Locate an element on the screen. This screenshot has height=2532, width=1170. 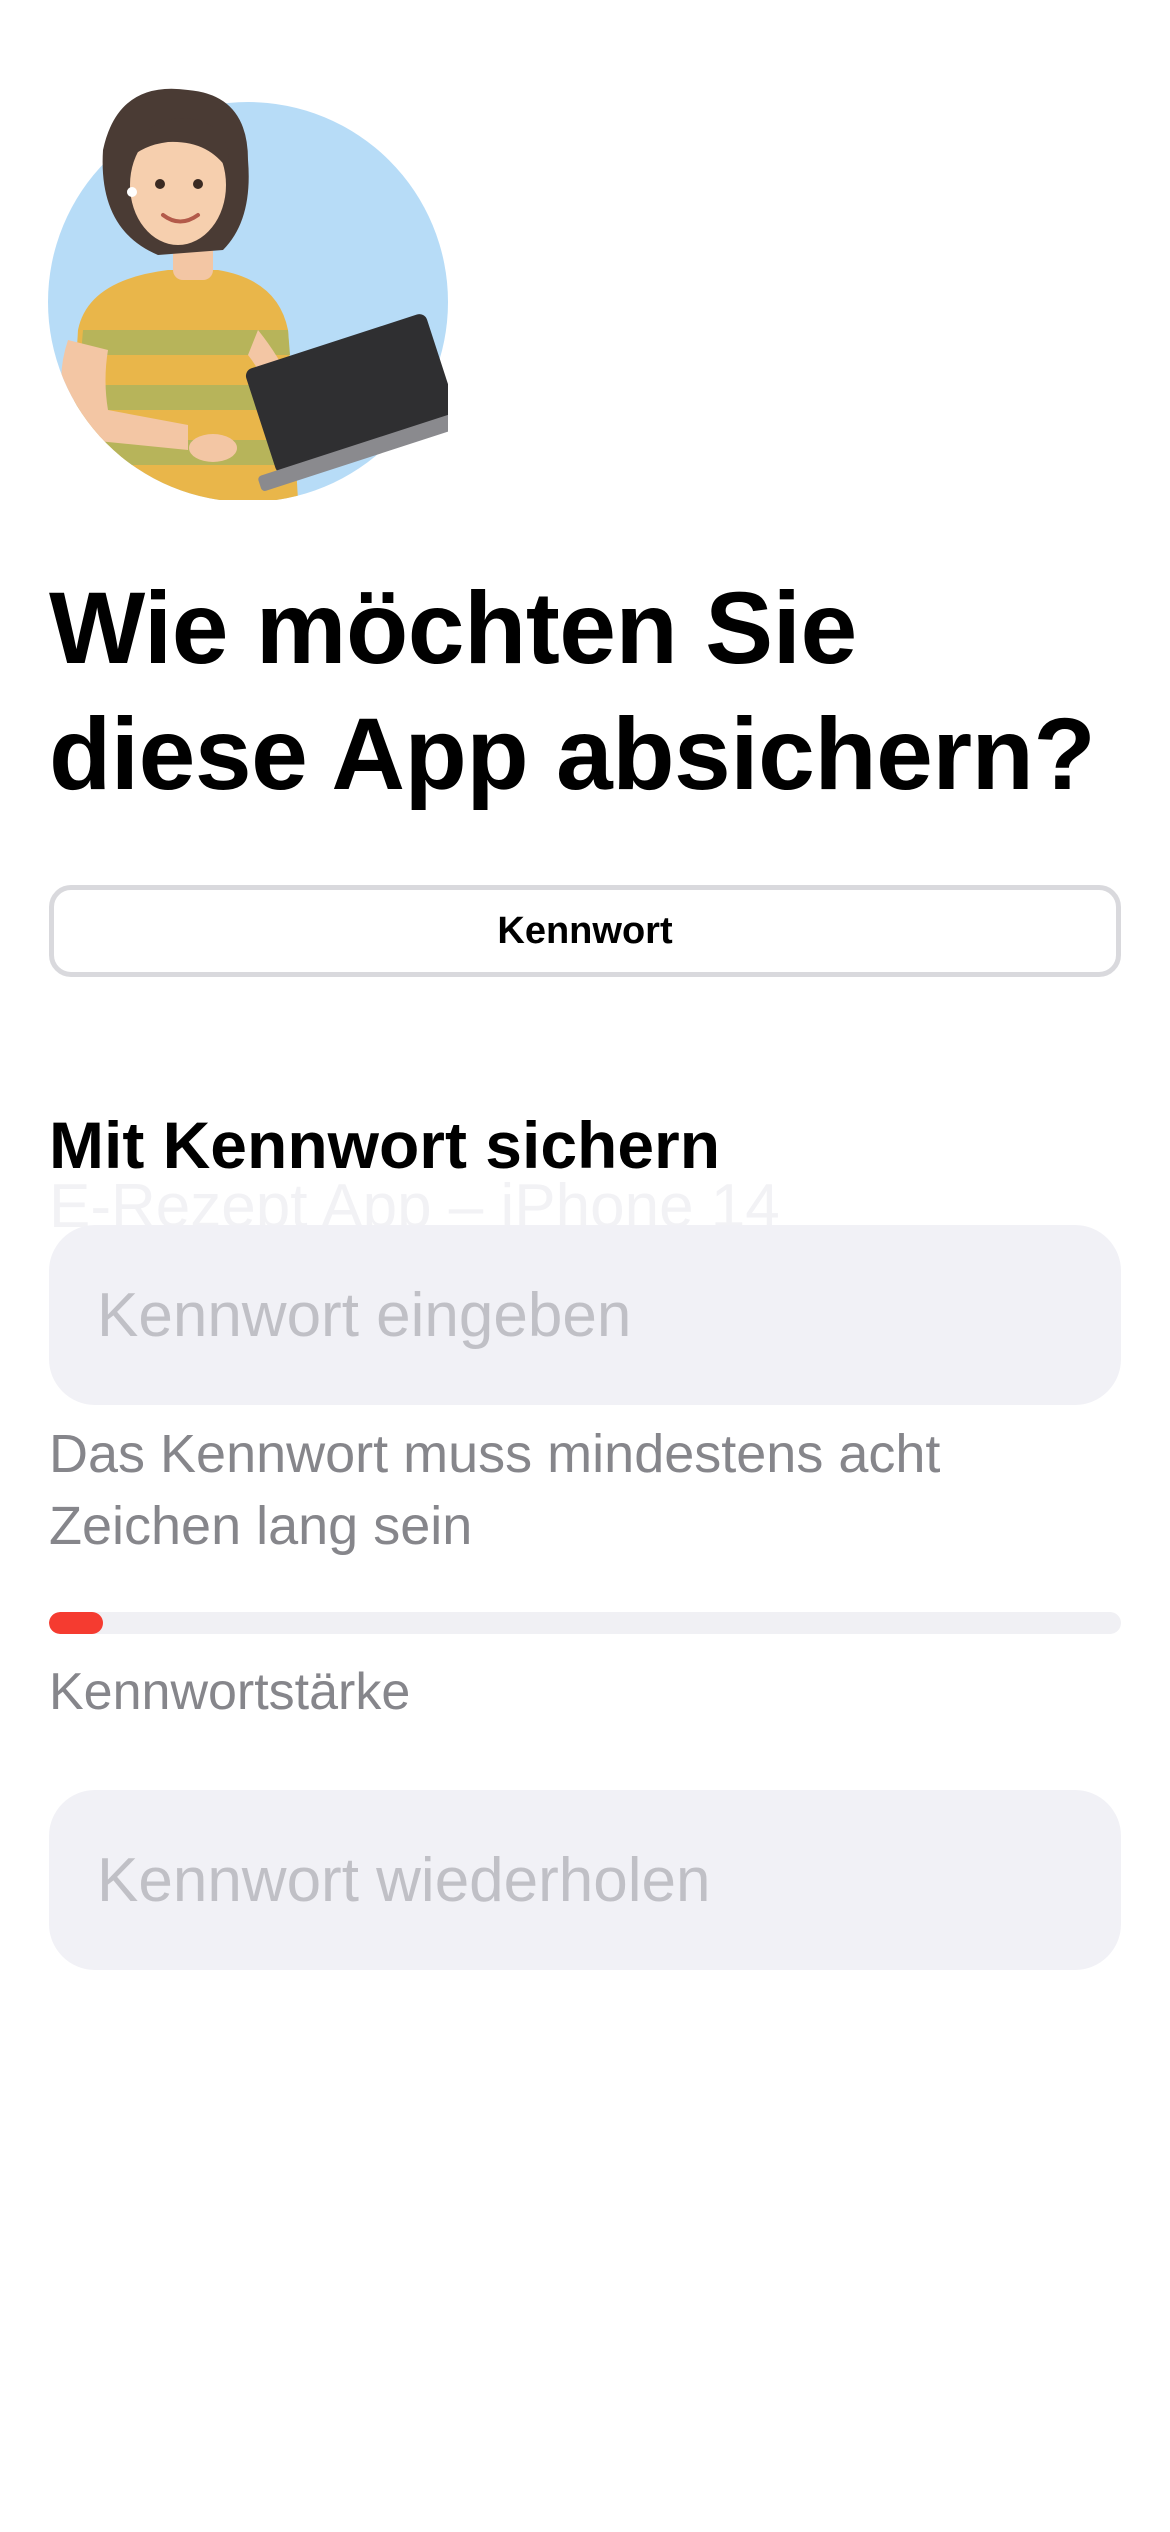
password-strength-label: Kennwortstärke is located at coordinates (230, 1692).